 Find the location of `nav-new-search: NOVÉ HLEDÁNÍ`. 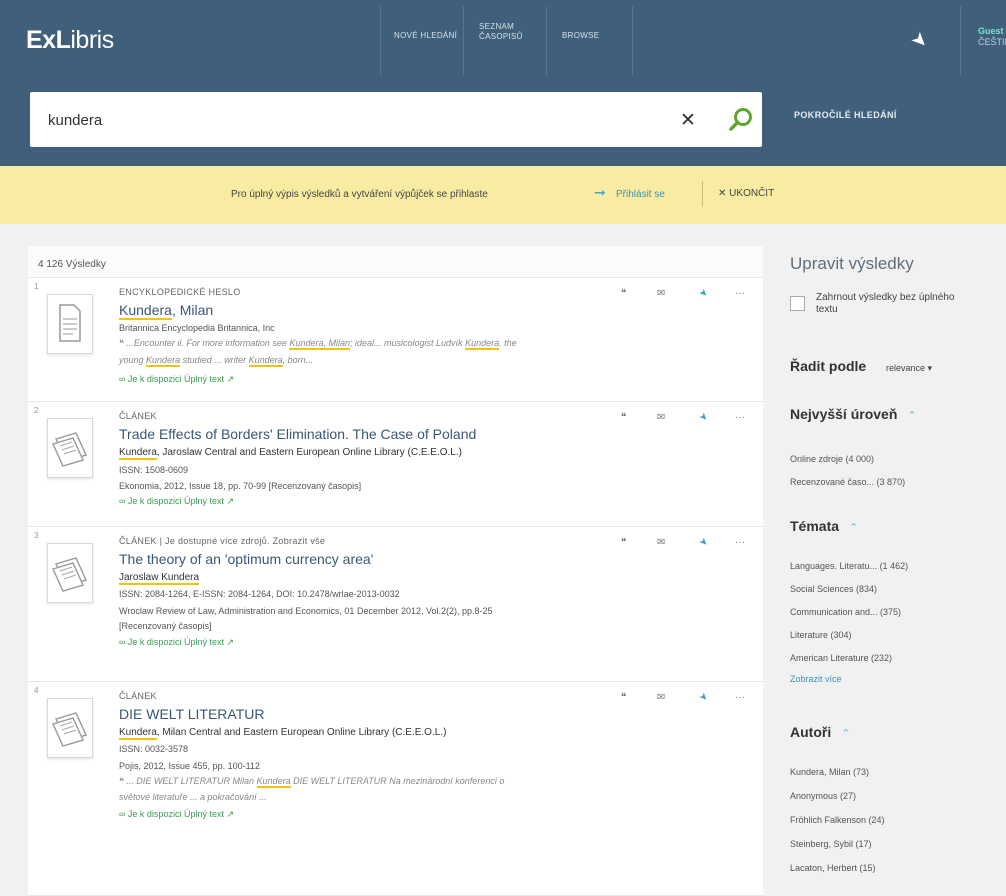

nav-new-search: NOVÉ HLEDÁNÍ is located at coordinates (425, 36).